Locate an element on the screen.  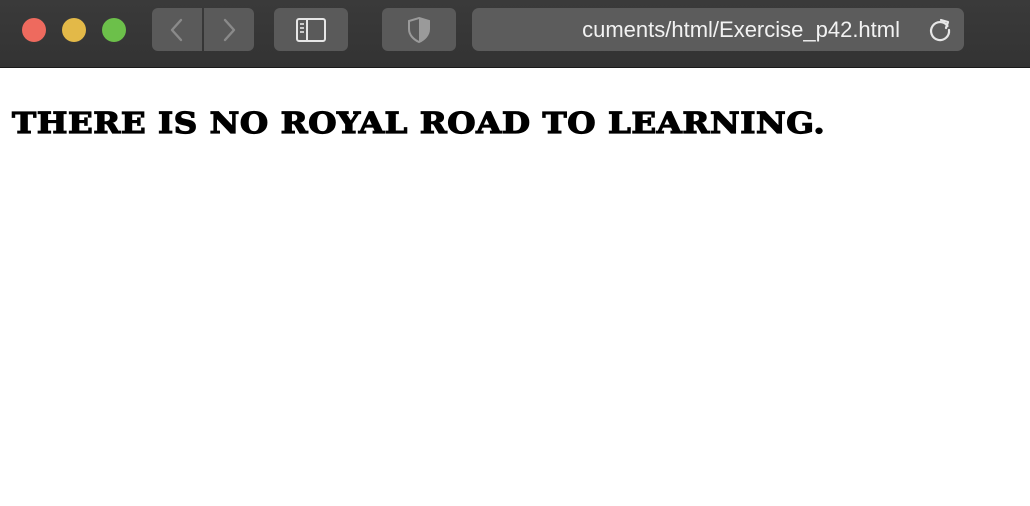
shield-icon is located at coordinates (419, 29).